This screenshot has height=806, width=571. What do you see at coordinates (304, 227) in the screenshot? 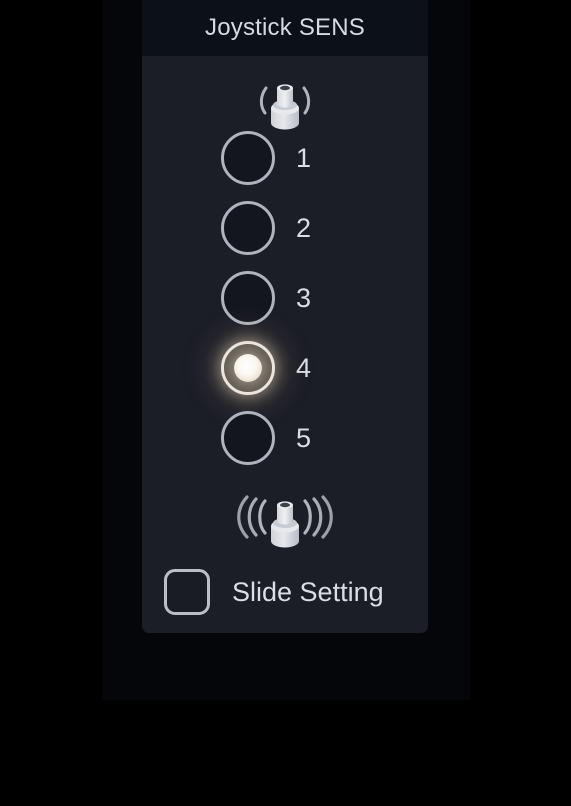
I see `sensitivity-option-label-2: 2` at bounding box center [304, 227].